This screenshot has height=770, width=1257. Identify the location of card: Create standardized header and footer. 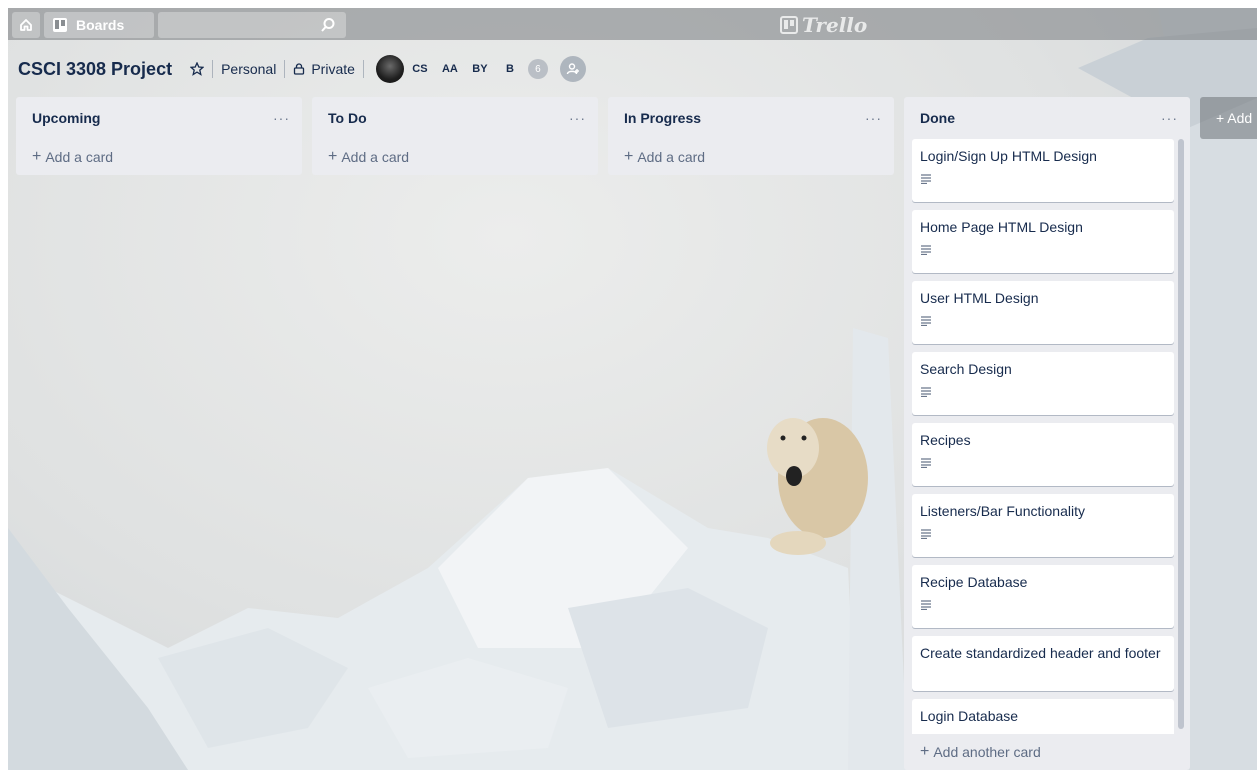
(1043, 663).